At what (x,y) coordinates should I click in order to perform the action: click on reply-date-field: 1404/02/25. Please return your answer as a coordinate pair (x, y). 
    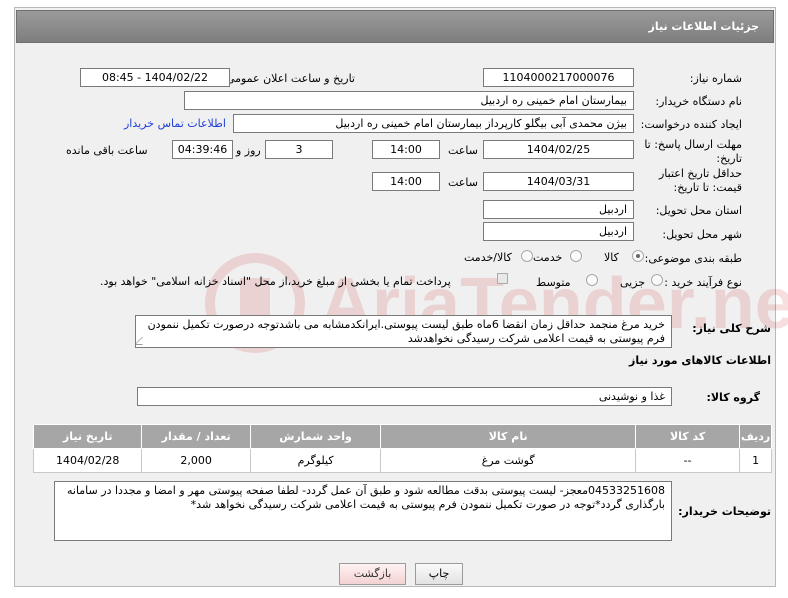
    Looking at the image, I should click on (558, 149).